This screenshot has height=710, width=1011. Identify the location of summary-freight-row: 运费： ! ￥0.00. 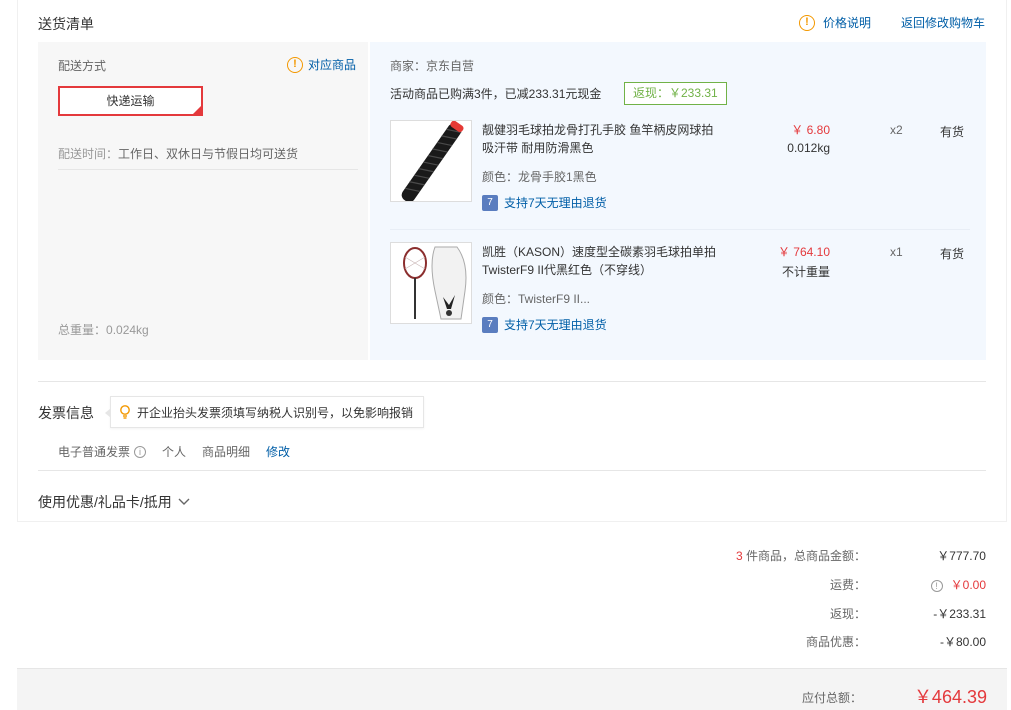
(826, 584).